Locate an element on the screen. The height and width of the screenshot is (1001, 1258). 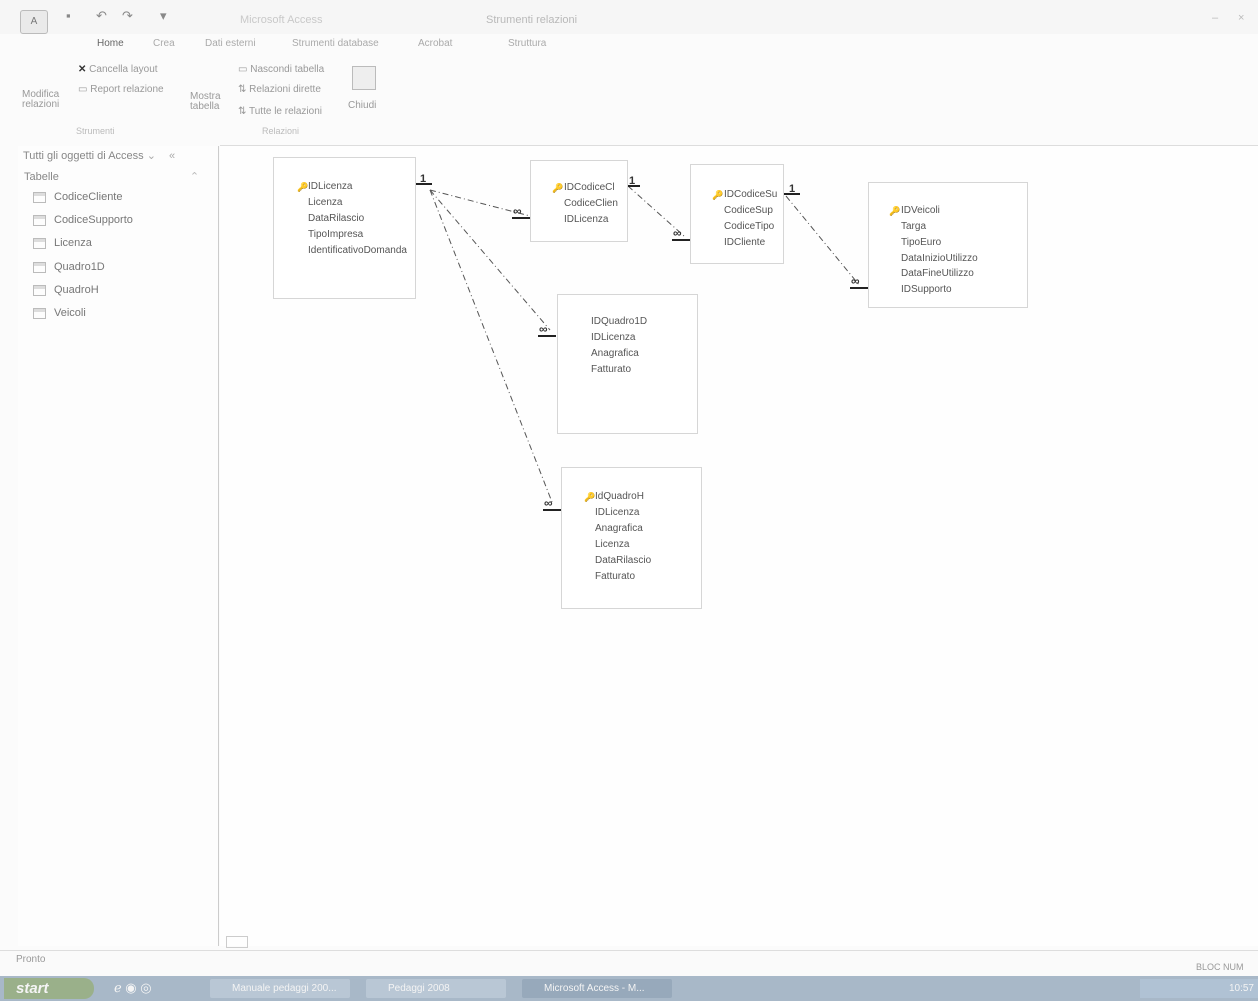
num-lock-indicator: BLOC NUM is located at coordinates (1220, 967).